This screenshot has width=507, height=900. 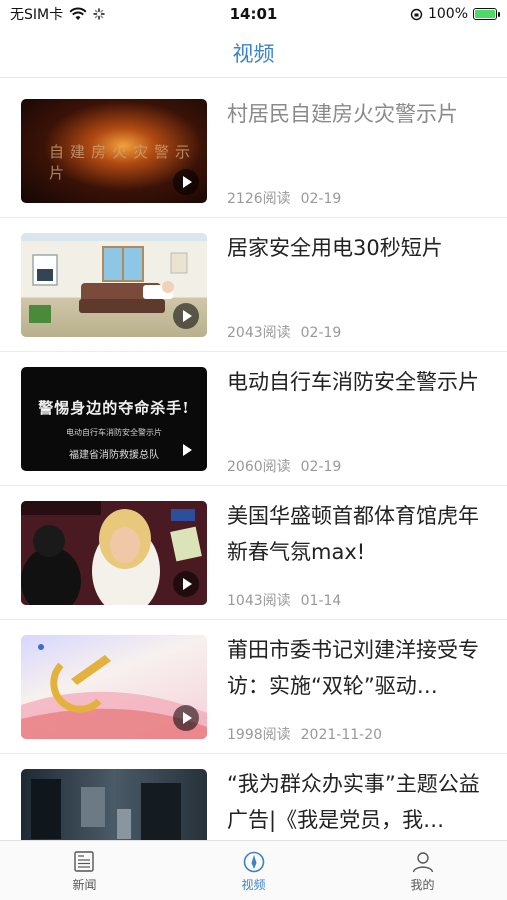 I want to click on tab-label: 新闻, so click(x=84, y=885).